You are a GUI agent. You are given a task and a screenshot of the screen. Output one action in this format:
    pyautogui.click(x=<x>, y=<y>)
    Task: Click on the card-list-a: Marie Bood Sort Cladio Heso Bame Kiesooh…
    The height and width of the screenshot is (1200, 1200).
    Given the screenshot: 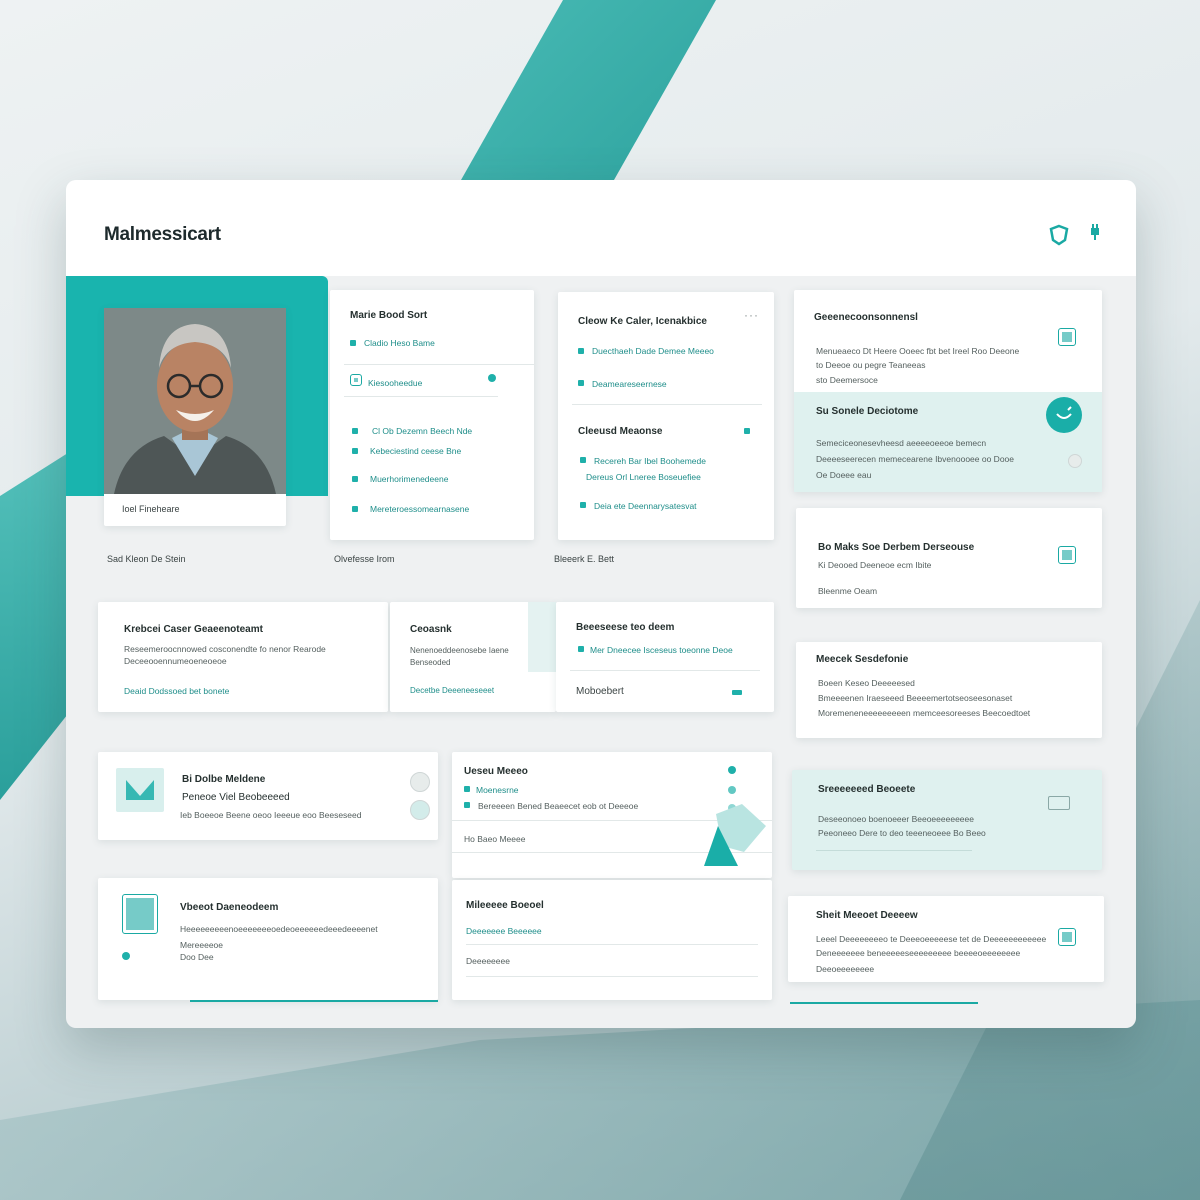 What is the action you would take?
    pyautogui.click(x=432, y=415)
    